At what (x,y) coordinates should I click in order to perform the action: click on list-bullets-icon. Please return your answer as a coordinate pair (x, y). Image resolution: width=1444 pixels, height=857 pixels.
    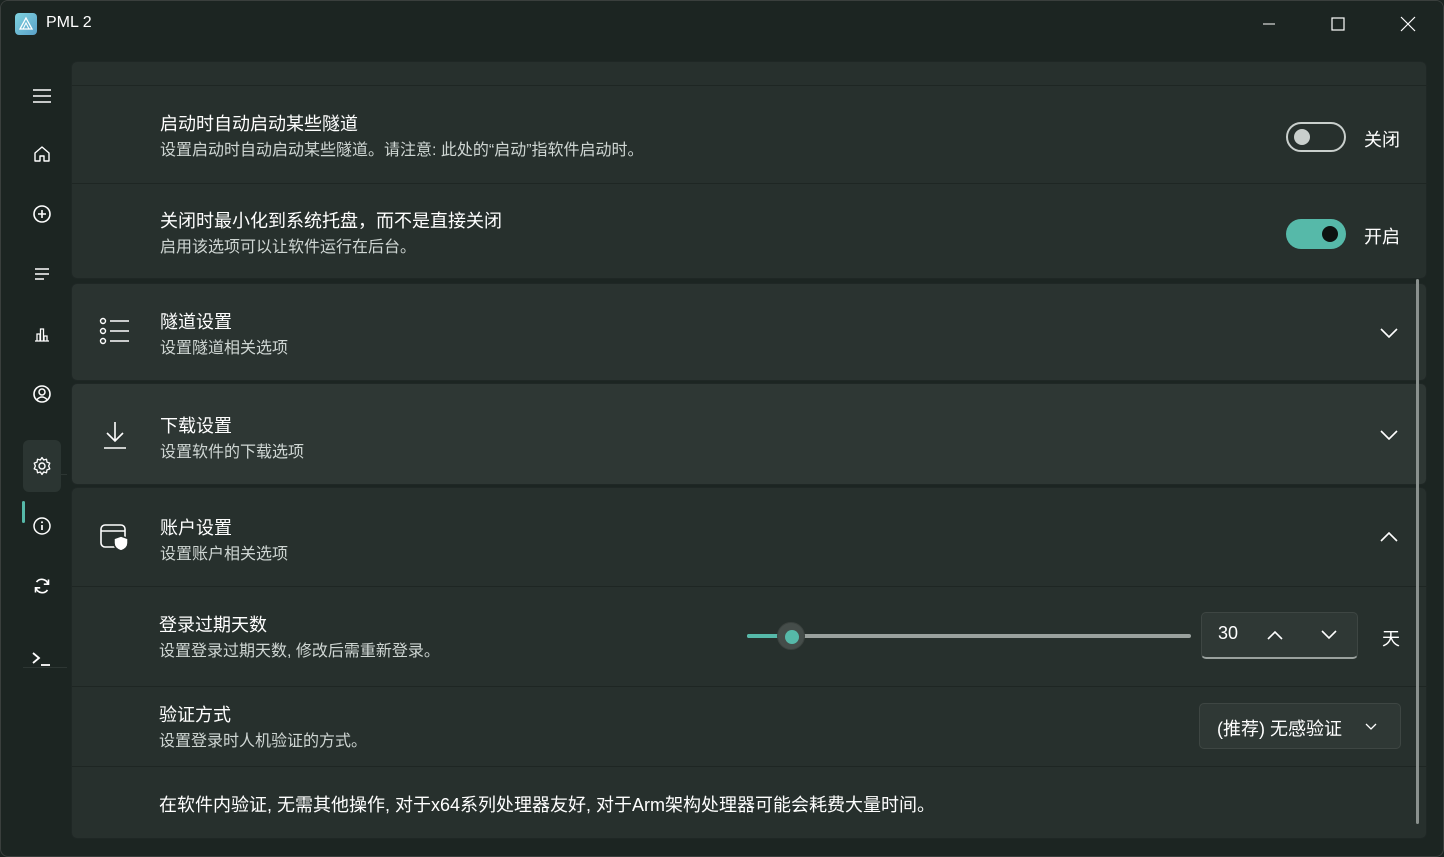
    Looking at the image, I should click on (115, 331).